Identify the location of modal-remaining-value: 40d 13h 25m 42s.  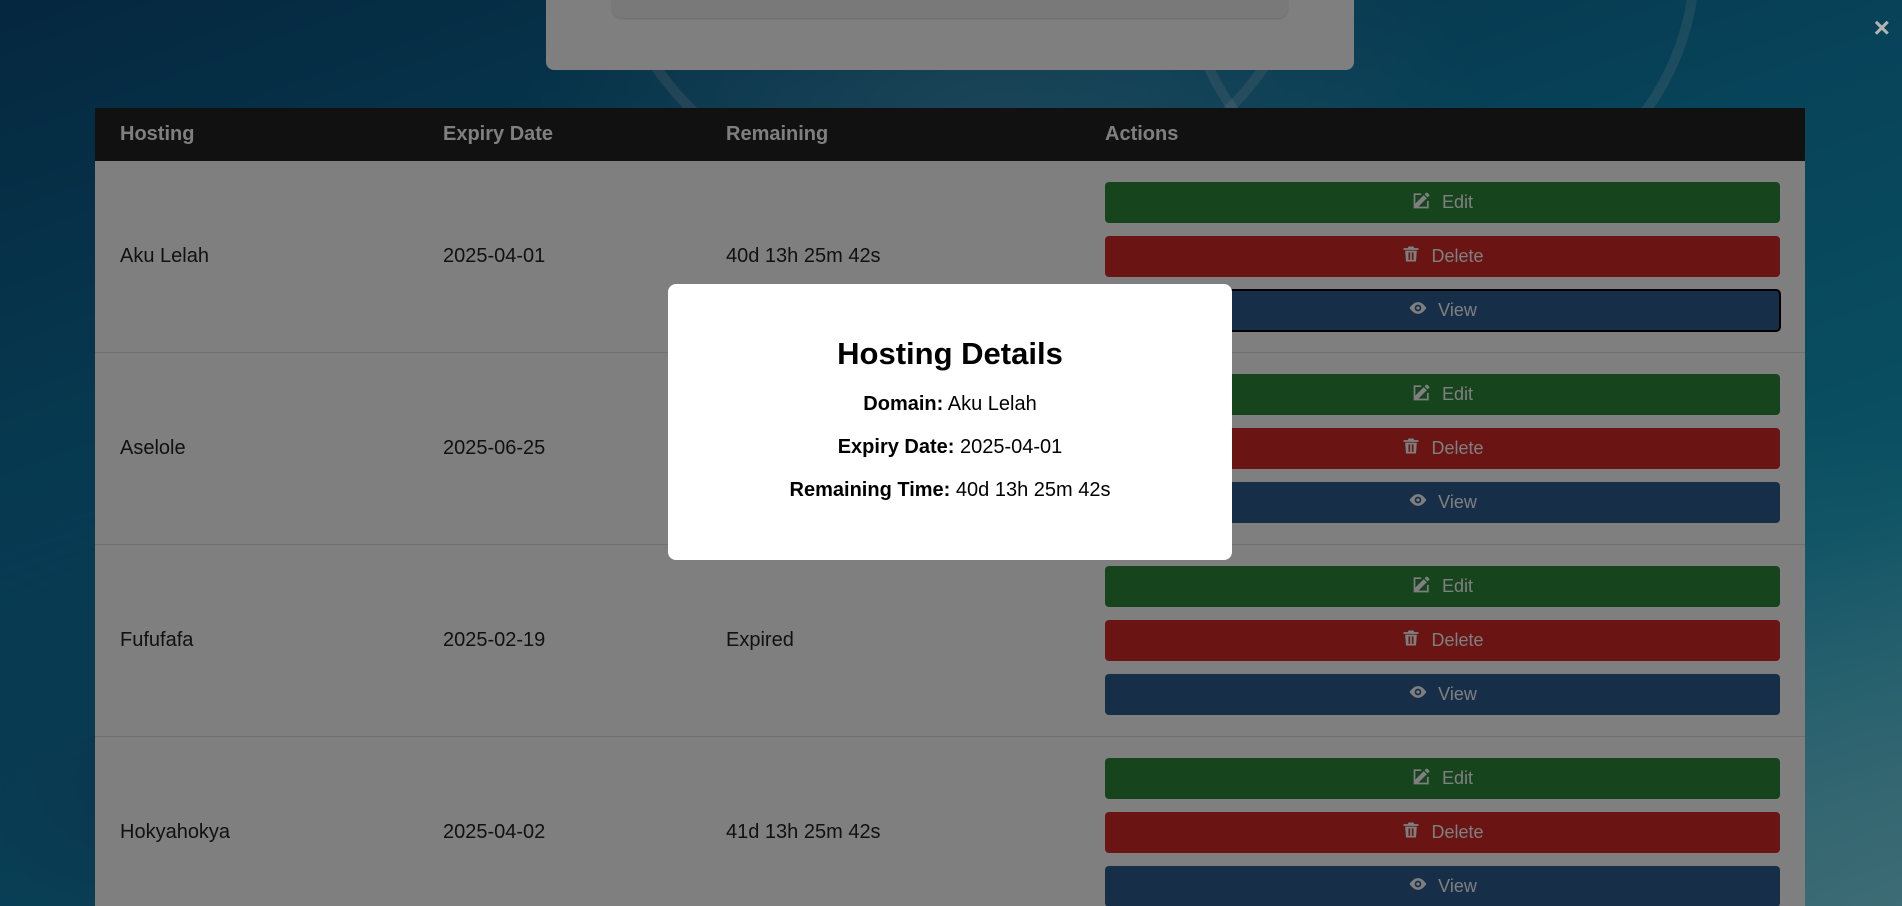
(1033, 490).